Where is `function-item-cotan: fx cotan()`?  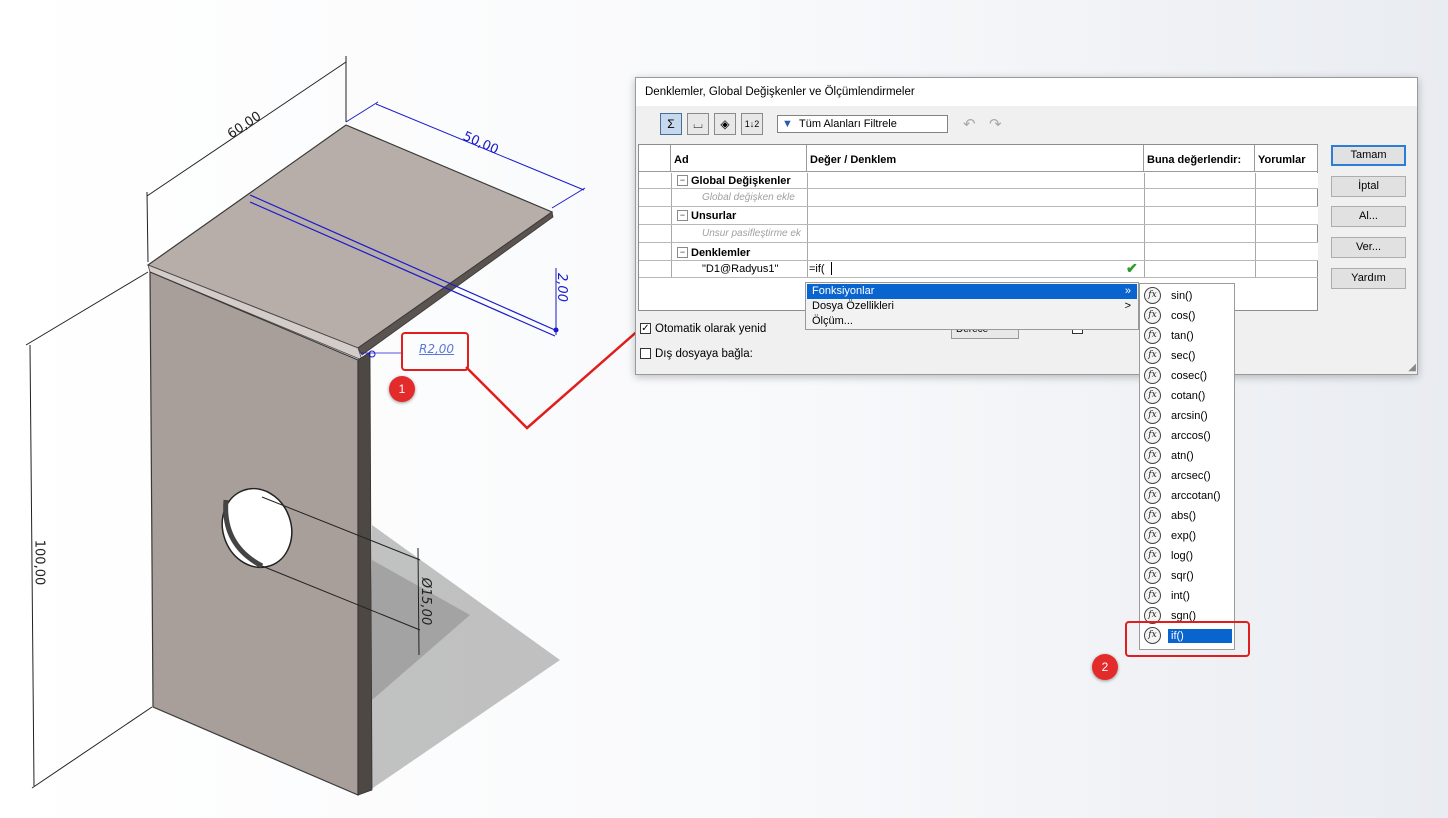
function-item-cotan: fx cotan() is located at coordinates (1188, 396).